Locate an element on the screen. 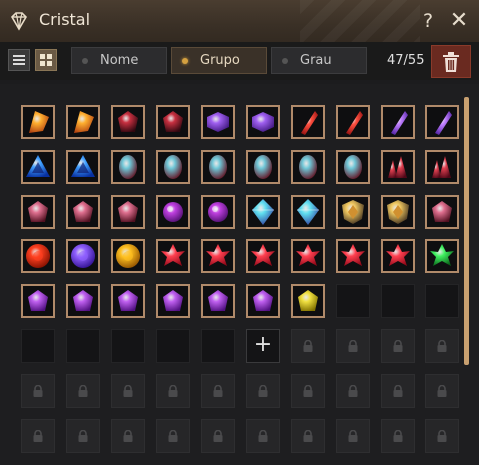  cyan-diamond-icon is located at coordinates (263, 212).